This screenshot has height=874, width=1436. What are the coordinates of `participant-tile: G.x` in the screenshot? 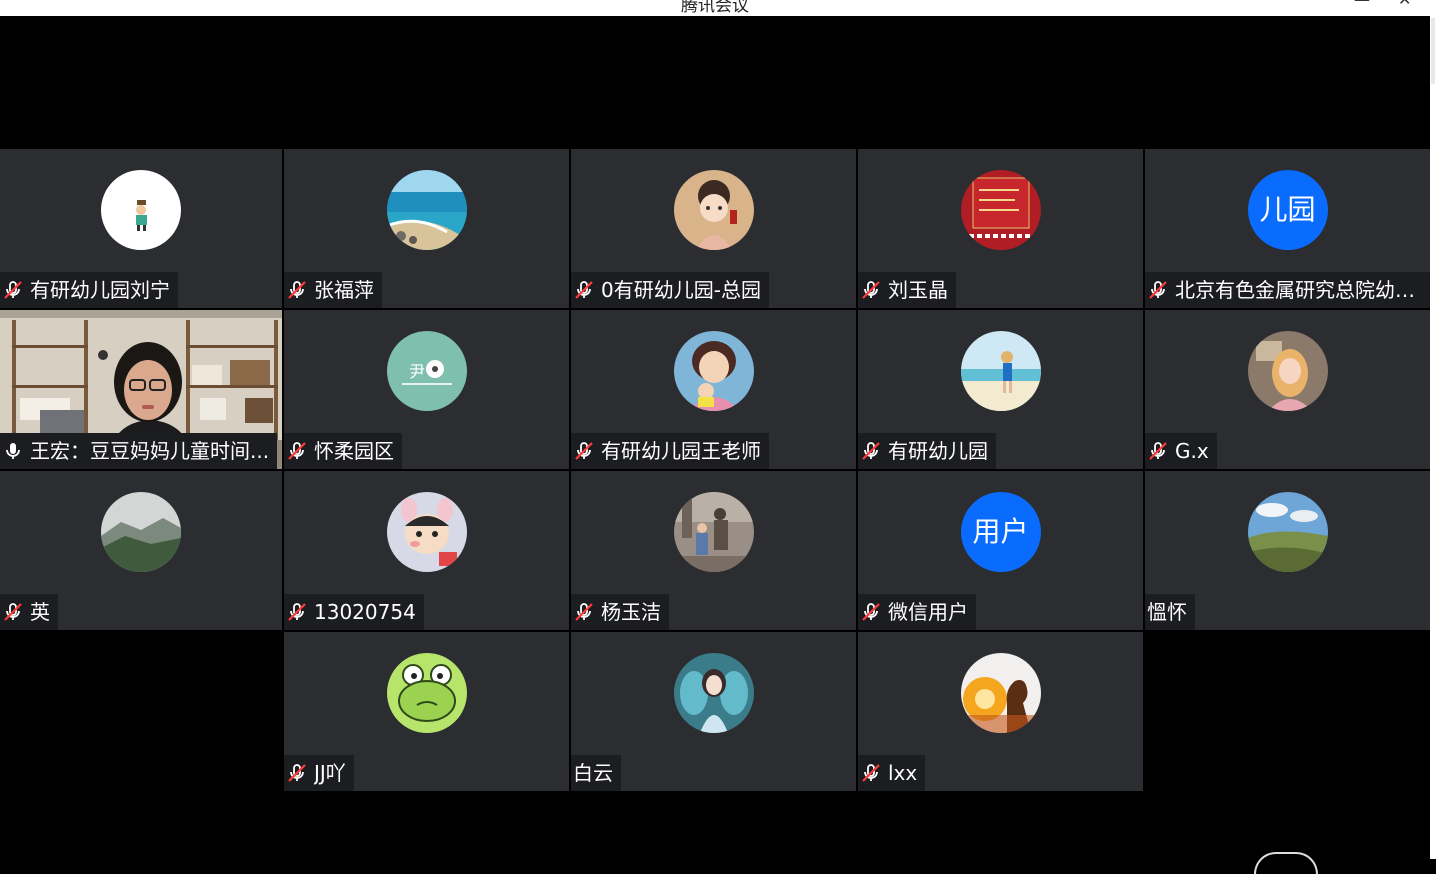 It's located at (1287, 389).